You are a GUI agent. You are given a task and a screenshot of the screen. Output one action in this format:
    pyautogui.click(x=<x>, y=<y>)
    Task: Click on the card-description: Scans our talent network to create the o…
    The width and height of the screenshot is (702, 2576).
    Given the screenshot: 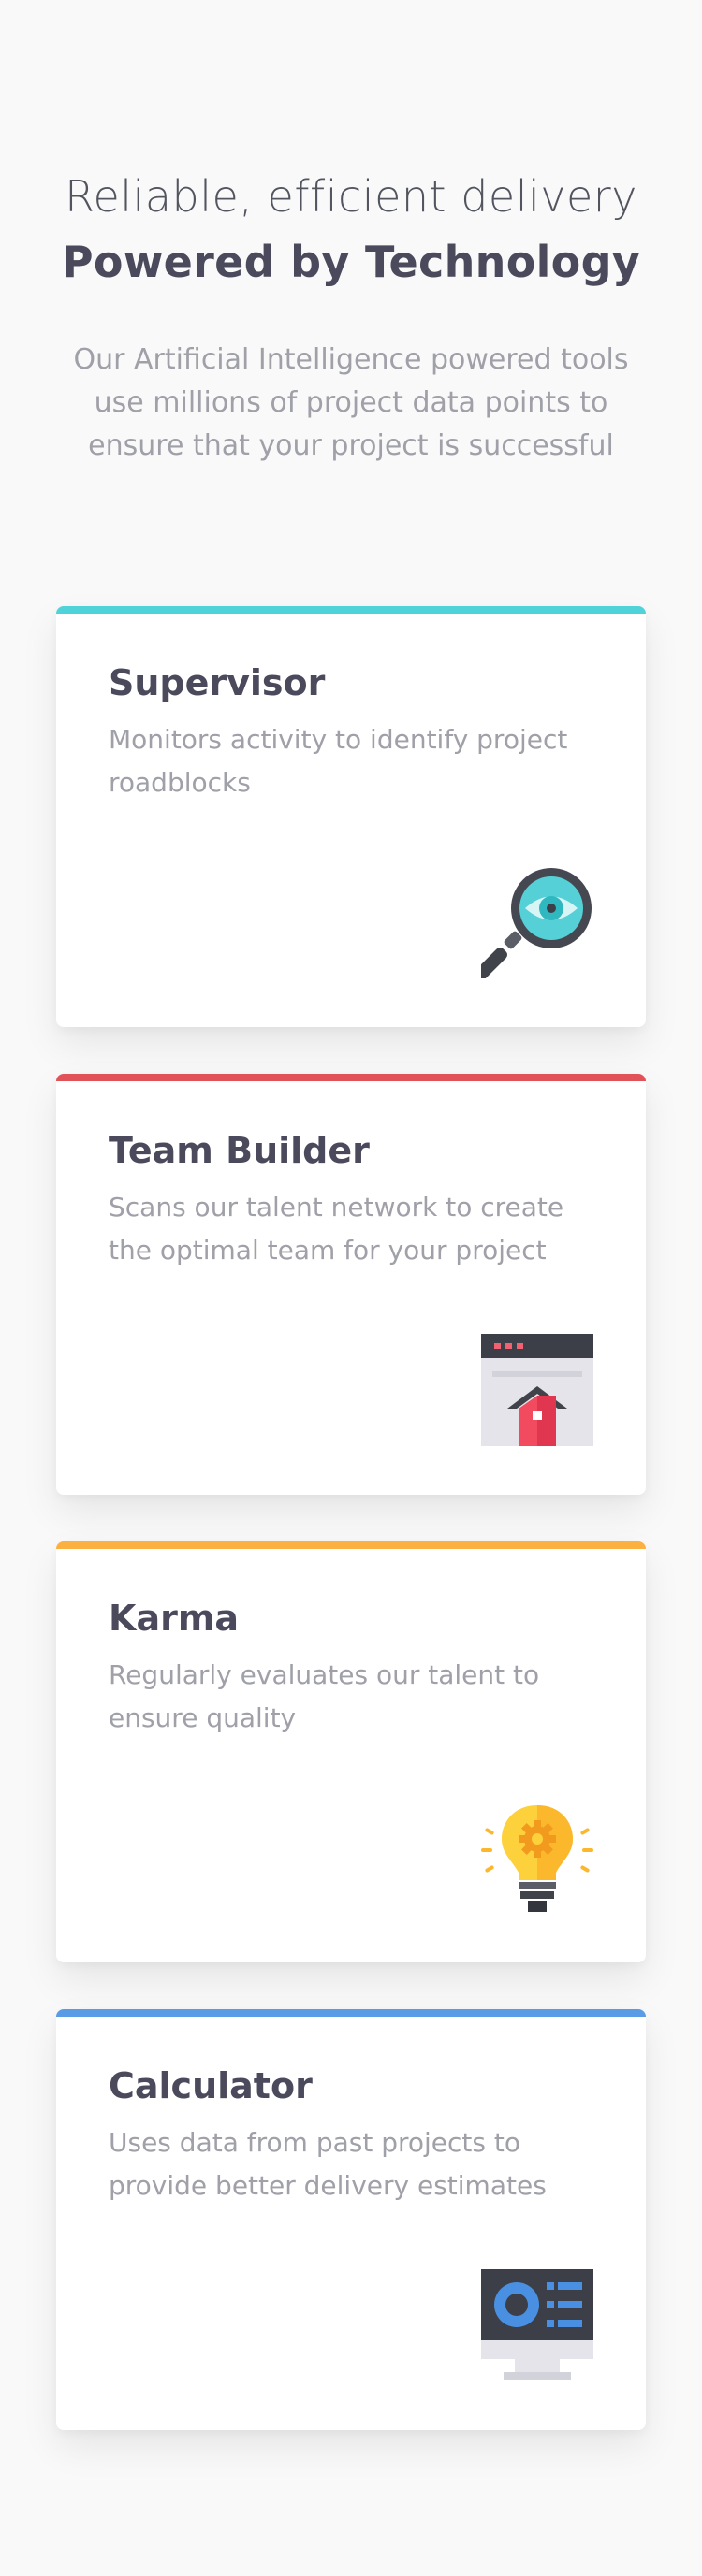 What is the action you would take?
    pyautogui.click(x=336, y=1229)
    